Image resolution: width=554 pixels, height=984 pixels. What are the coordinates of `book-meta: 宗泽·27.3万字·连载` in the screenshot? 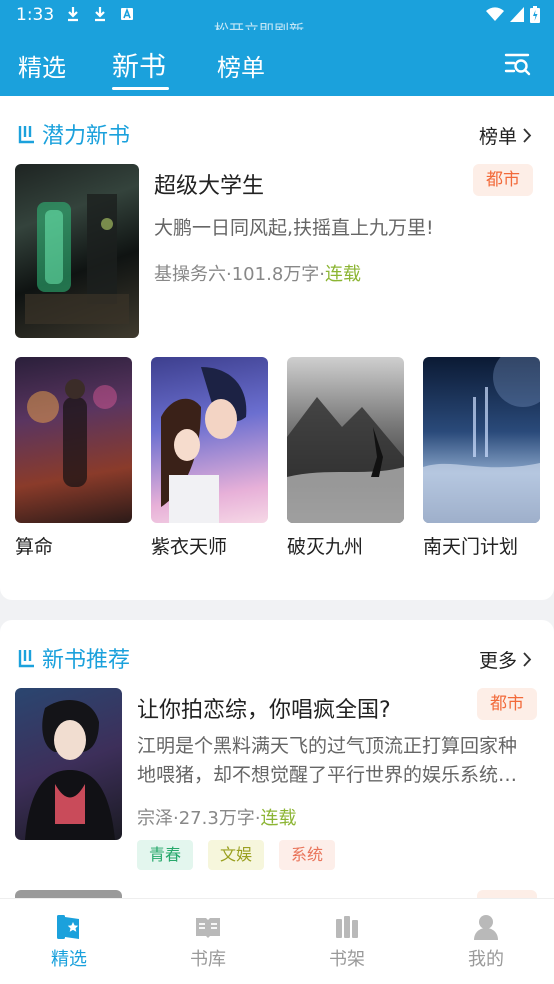 It's located at (217, 818).